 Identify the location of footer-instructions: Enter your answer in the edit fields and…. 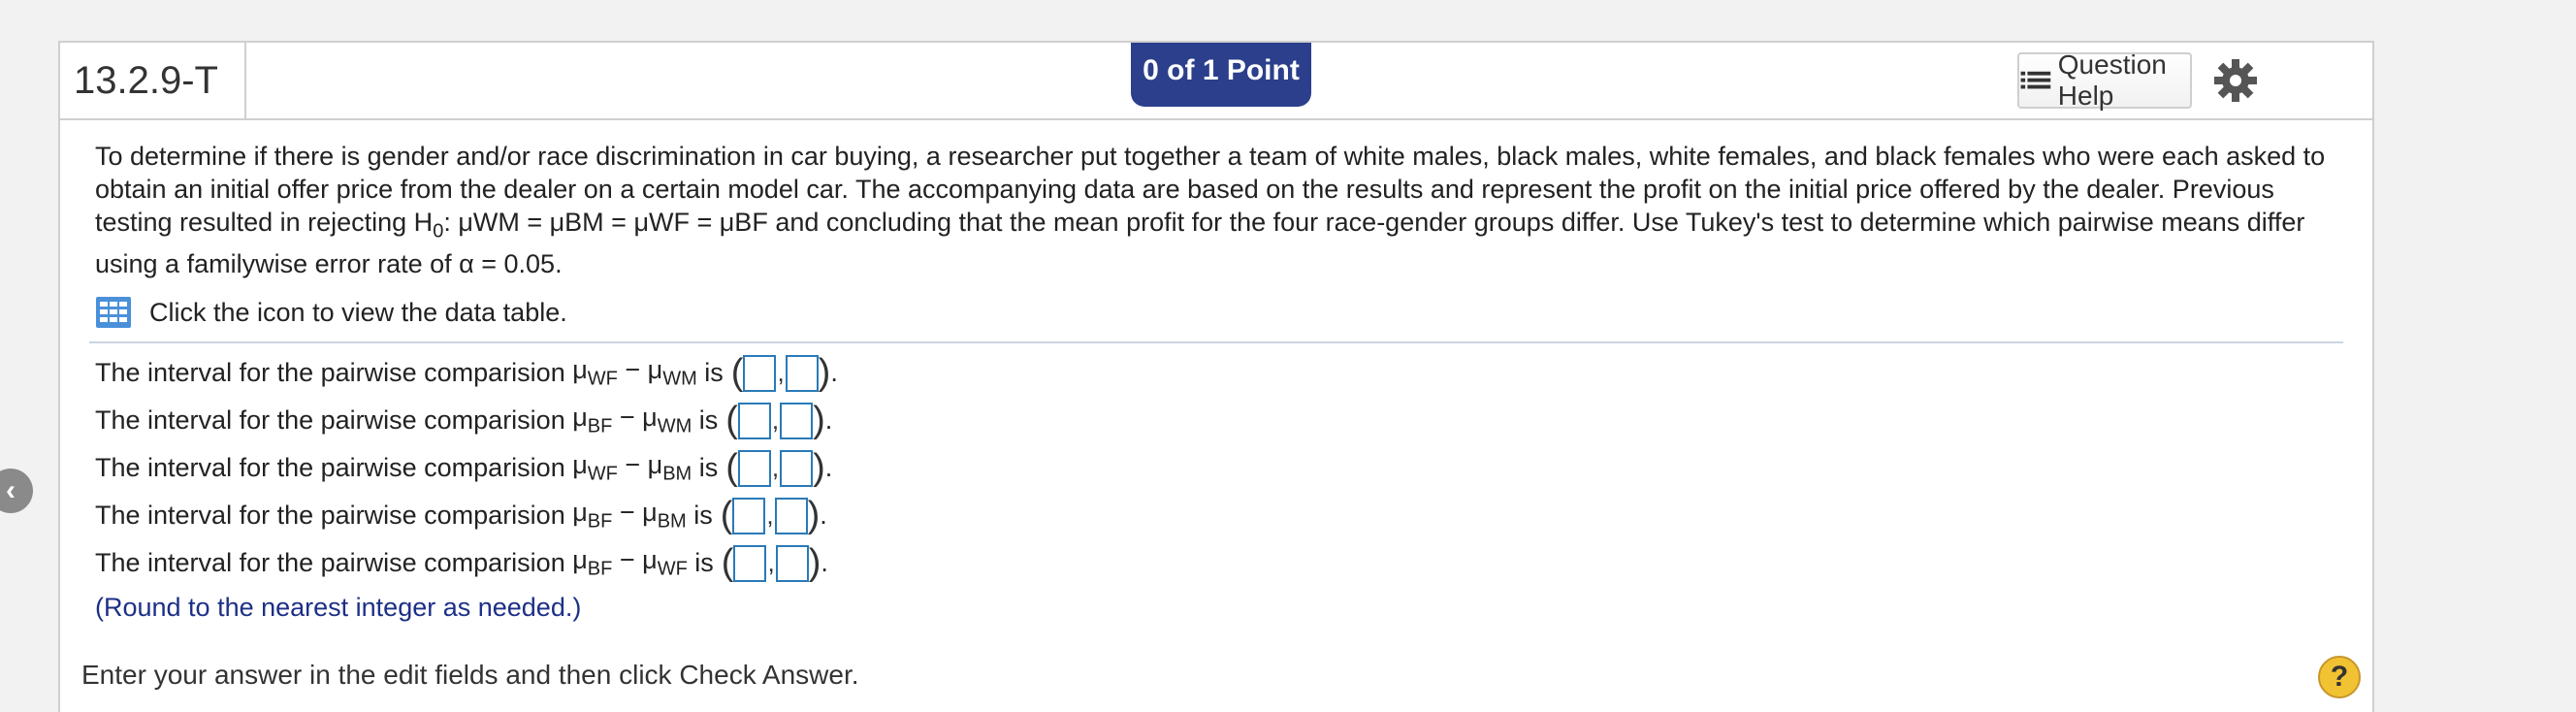
(470, 675).